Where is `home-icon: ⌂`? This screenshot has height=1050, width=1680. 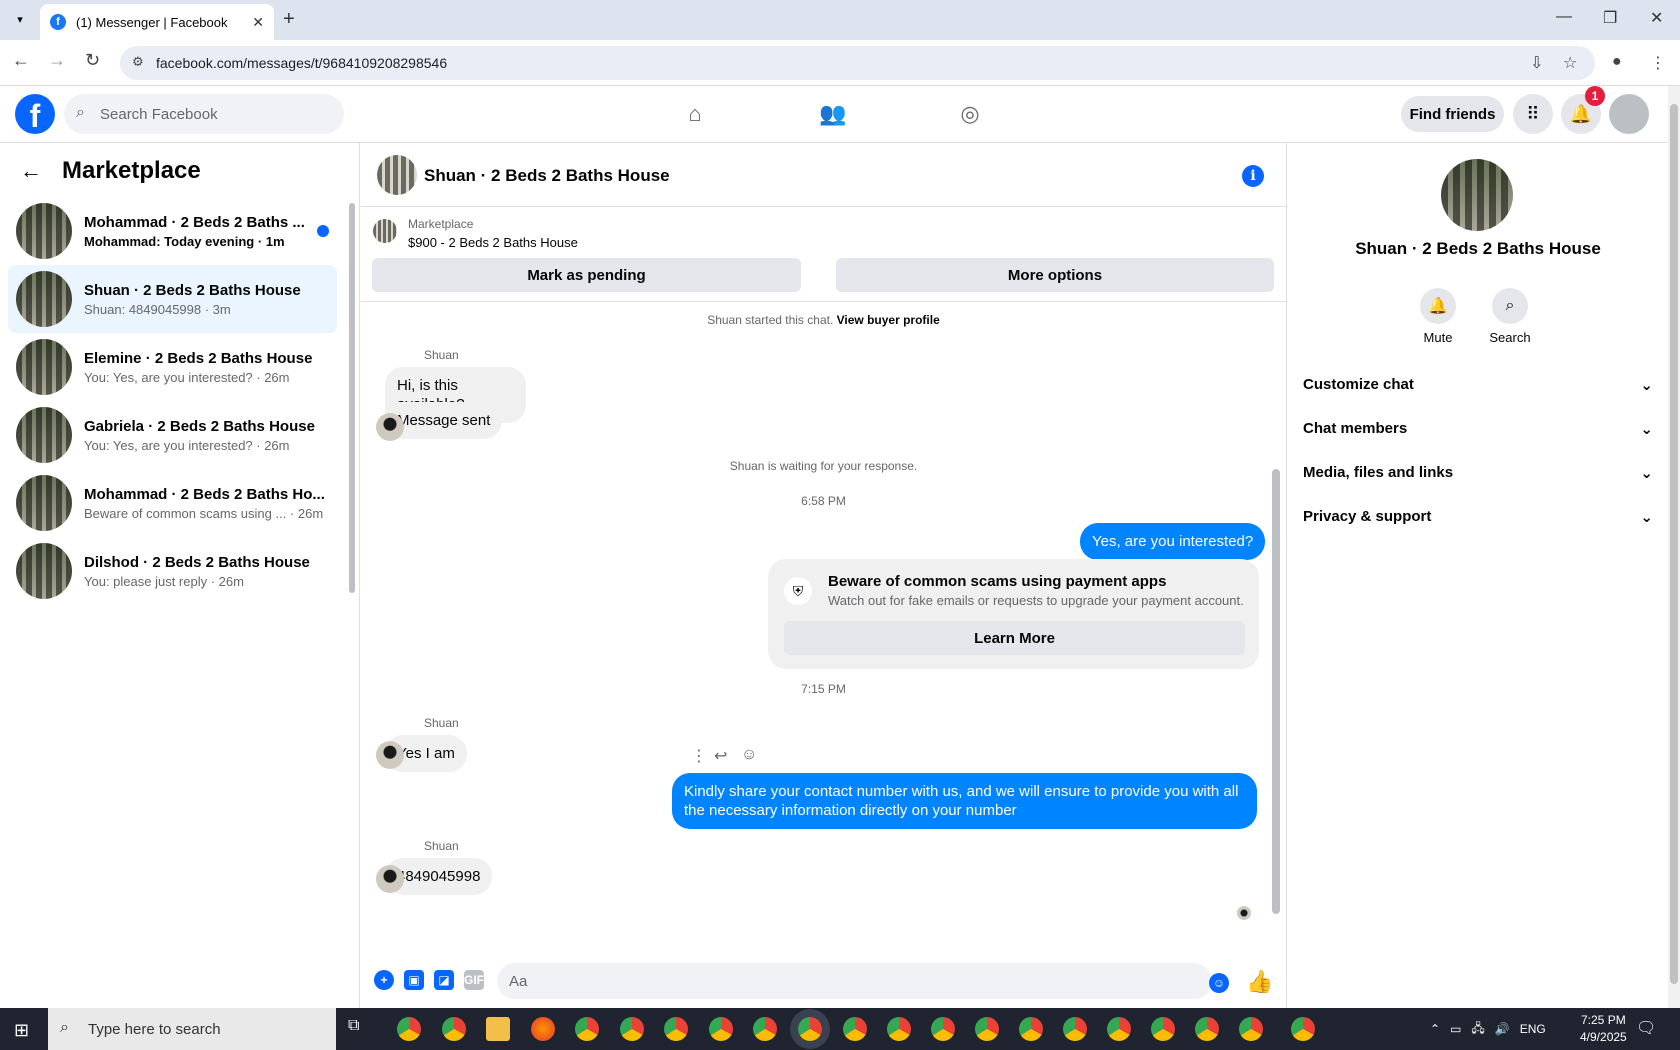 home-icon: ⌂ is located at coordinates (695, 114).